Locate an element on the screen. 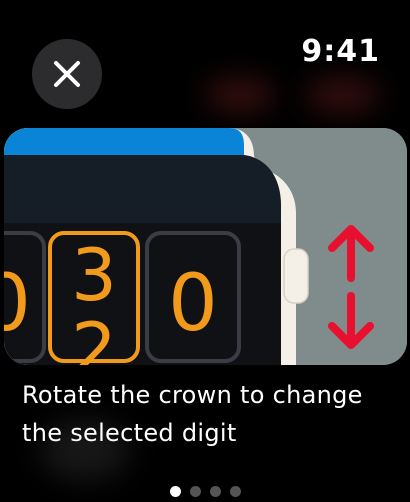 This screenshot has height=502, width=410. status-time: 9:41 is located at coordinates (340, 51).